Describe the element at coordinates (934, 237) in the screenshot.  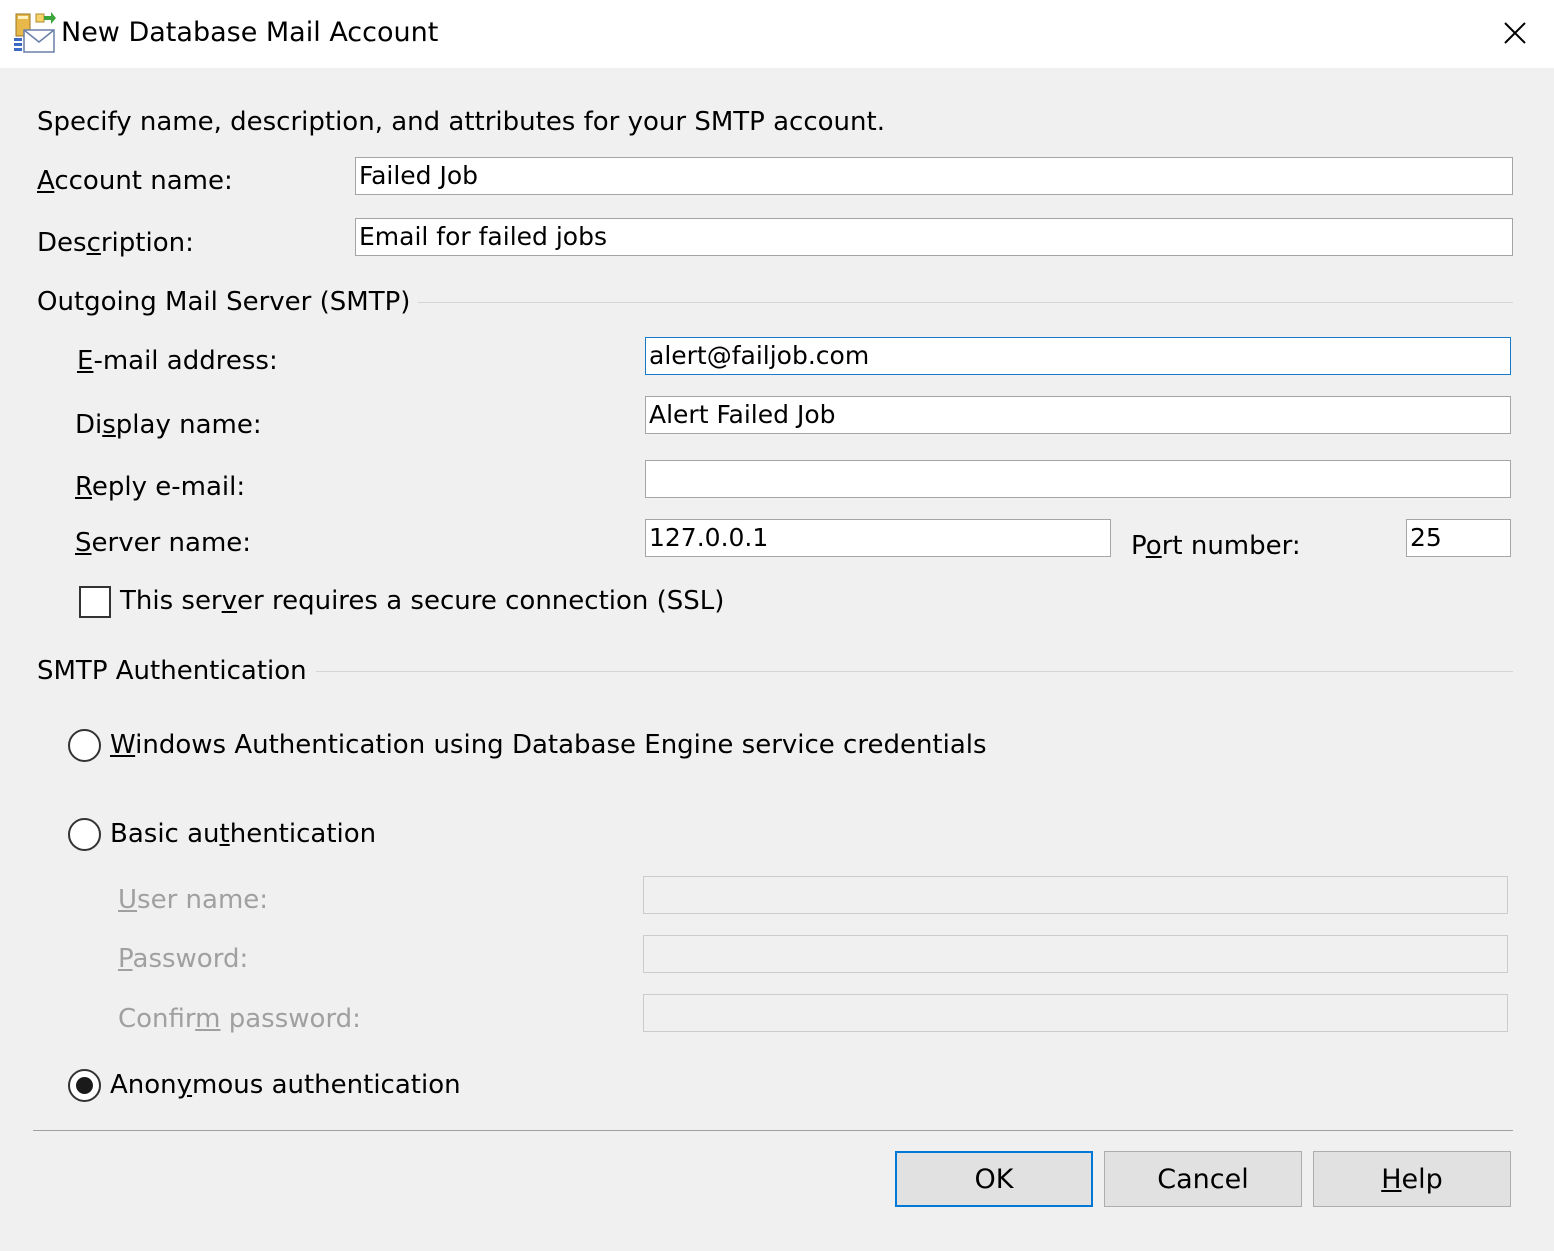
I see `description-input: Email for failed jobs` at that location.